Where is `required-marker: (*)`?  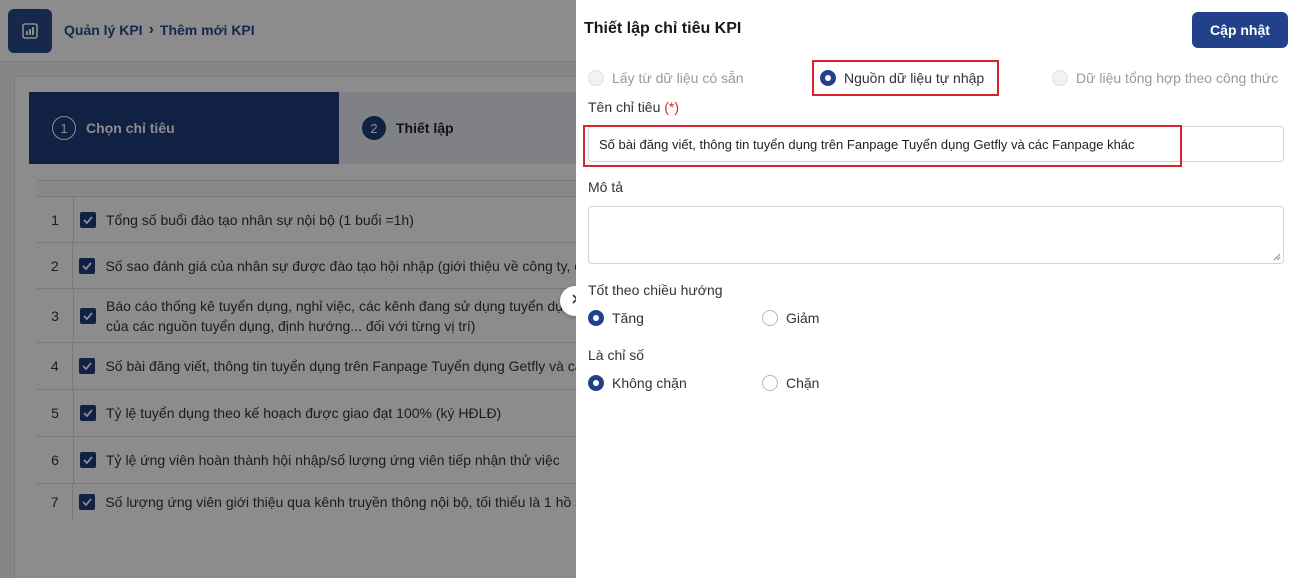
required-marker: (*) is located at coordinates (672, 107).